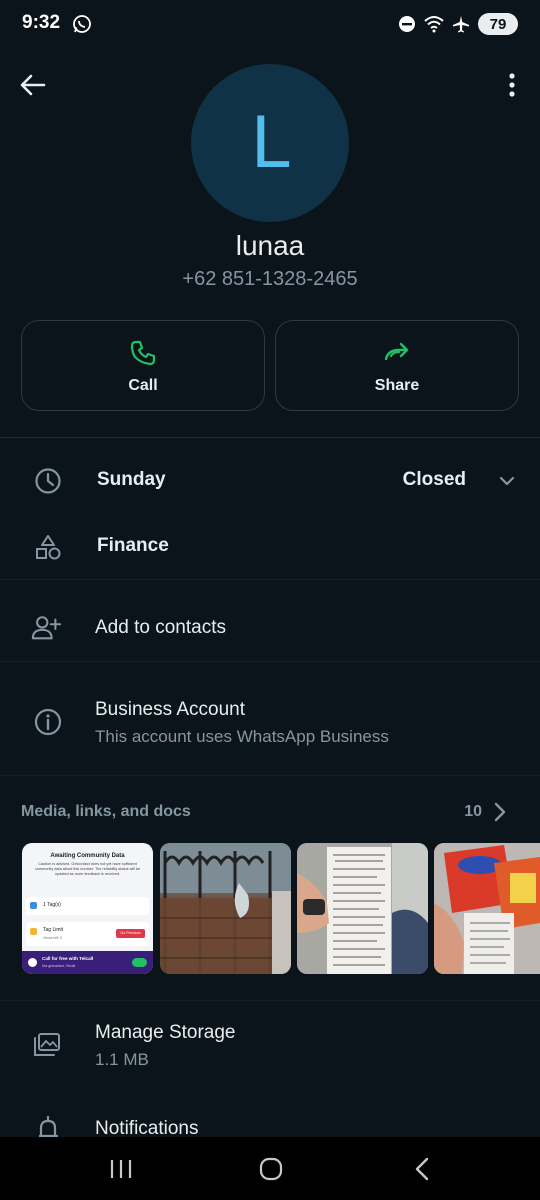  What do you see at coordinates (270, 25) in the screenshot?
I see `status-bar: 9:32 79` at bounding box center [270, 25].